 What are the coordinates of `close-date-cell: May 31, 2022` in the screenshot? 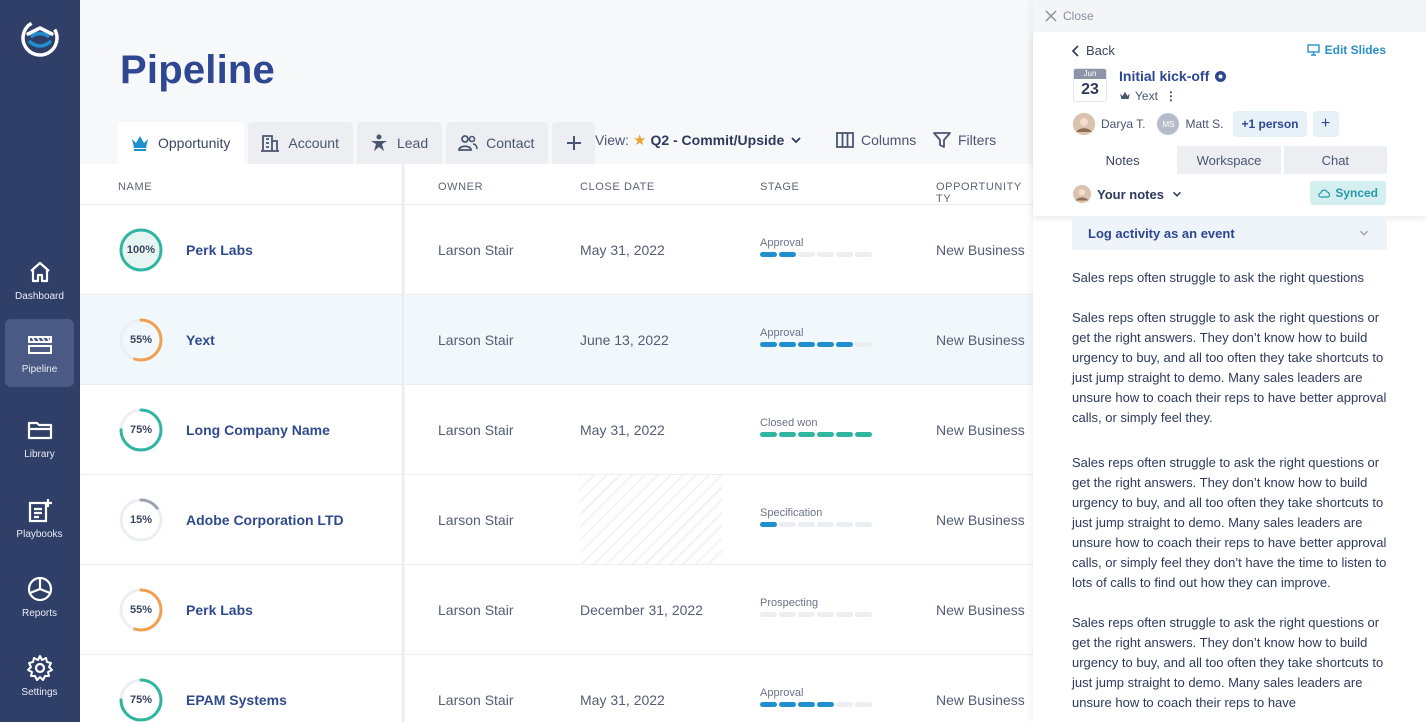 It's located at (622, 250).